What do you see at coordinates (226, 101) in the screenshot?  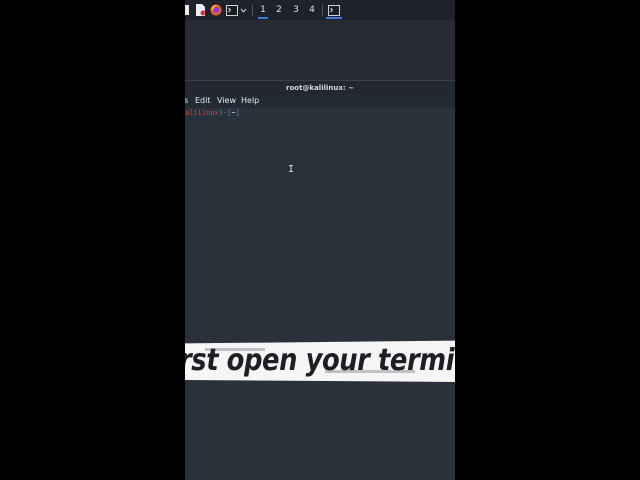 I see `menu-view: View` at bounding box center [226, 101].